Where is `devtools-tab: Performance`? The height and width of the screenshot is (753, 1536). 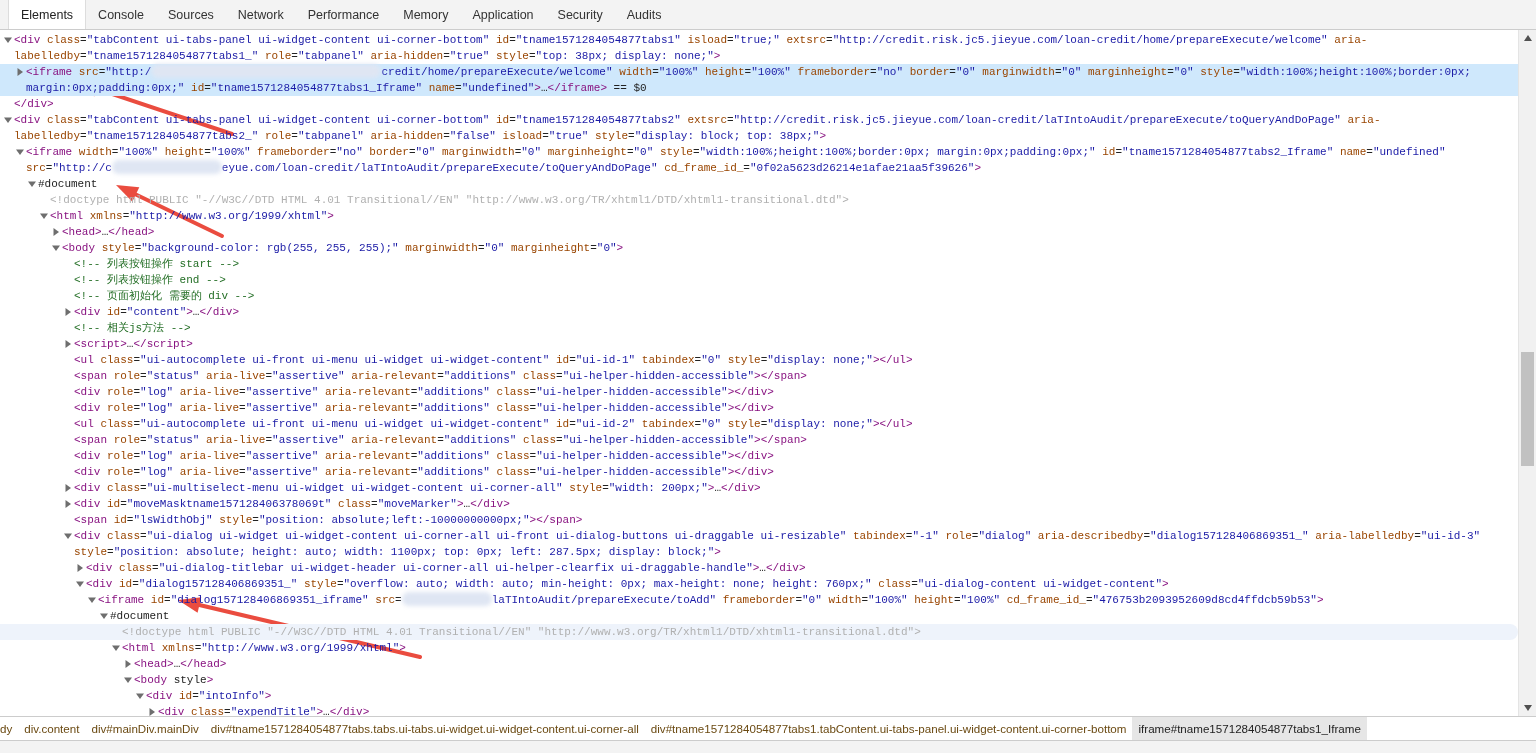
devtools-tab: Performance is located at coordinates (343, 14).